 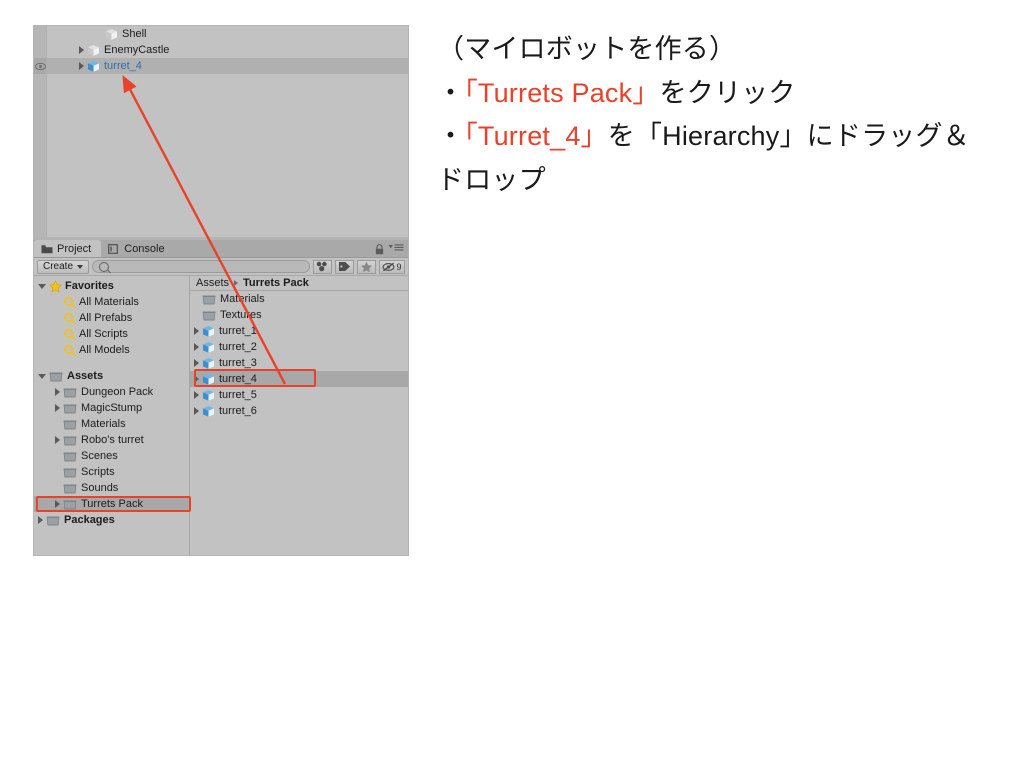 I want to click on folder-tree-item: All Prefabs, so click(x=111, y=318).